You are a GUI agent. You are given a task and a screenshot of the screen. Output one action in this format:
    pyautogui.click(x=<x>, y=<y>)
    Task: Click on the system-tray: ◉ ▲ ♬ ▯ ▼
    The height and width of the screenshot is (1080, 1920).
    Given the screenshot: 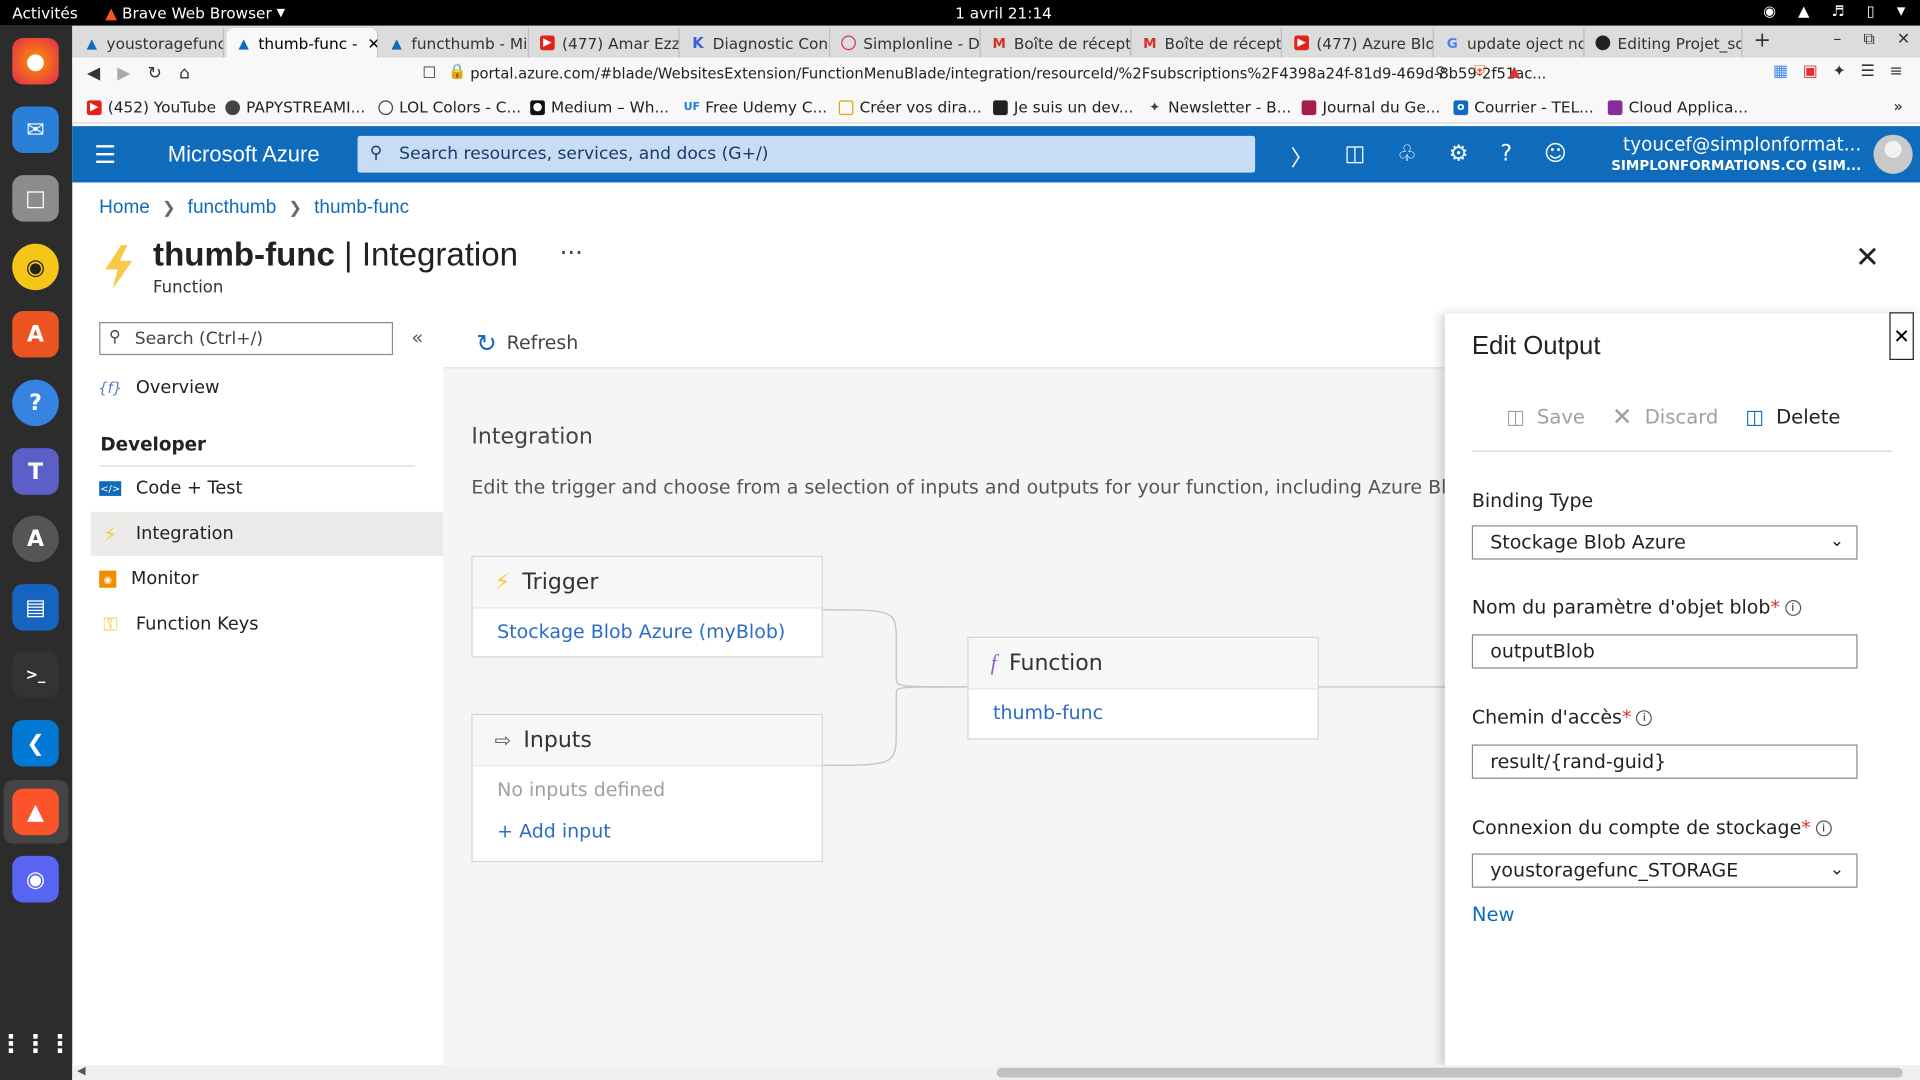 What is the action you would take?
    pyautogui.click(x=1834, y=10)
    